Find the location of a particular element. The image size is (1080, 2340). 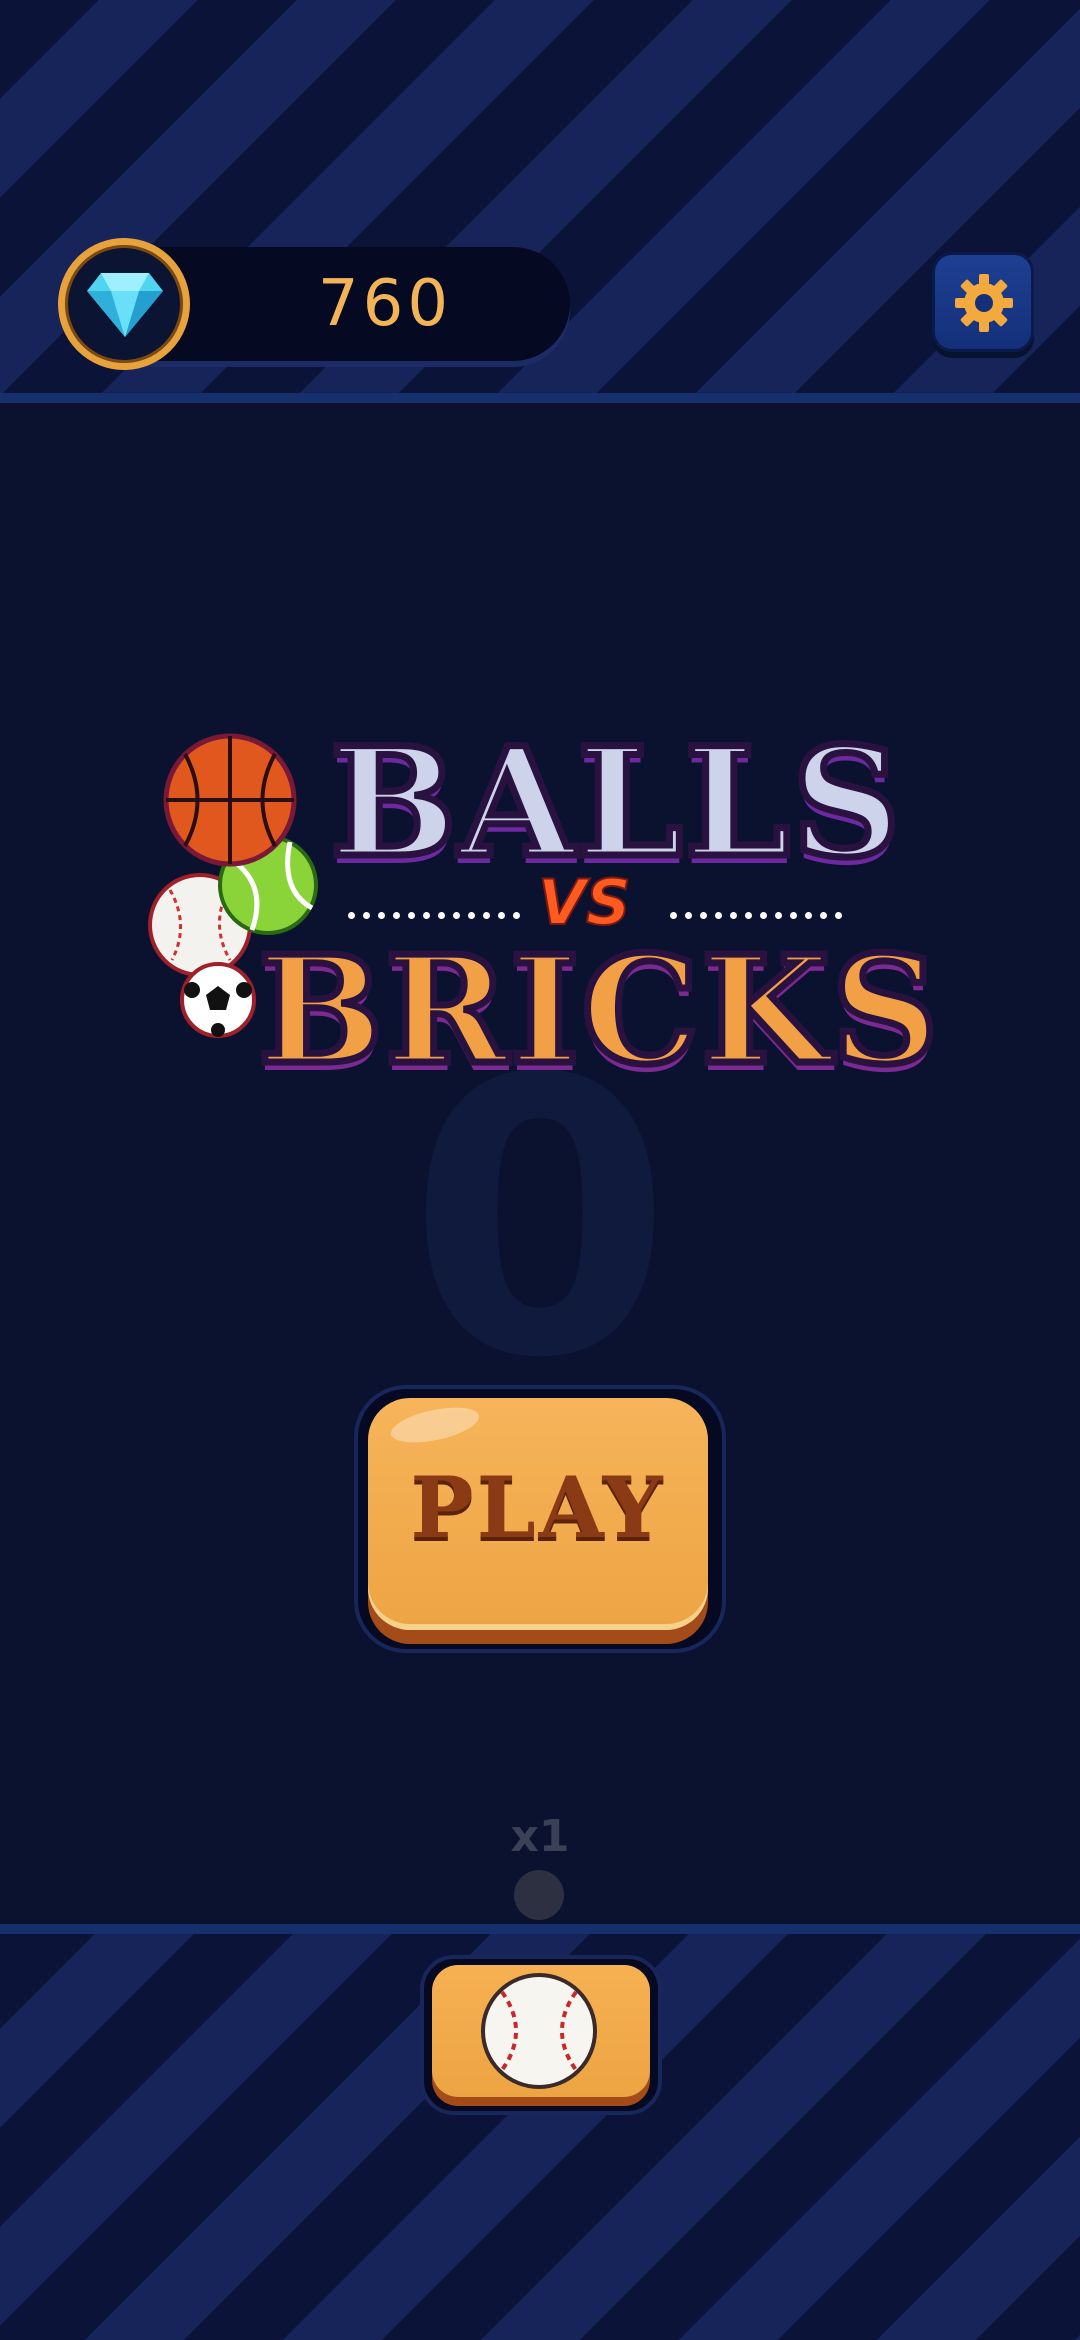

gear-icon is located at coordinates (984, 303).